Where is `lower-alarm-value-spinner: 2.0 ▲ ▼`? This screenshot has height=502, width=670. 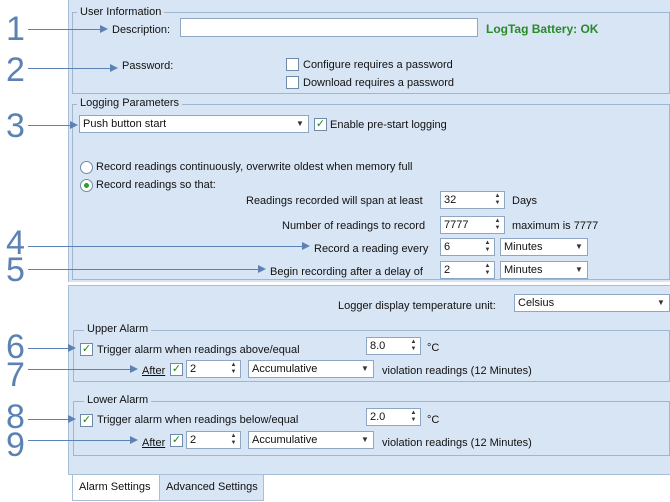
lower-alarm-value-spinner: 2.0 ▲ ▼ is located at coordinates (393, 417).